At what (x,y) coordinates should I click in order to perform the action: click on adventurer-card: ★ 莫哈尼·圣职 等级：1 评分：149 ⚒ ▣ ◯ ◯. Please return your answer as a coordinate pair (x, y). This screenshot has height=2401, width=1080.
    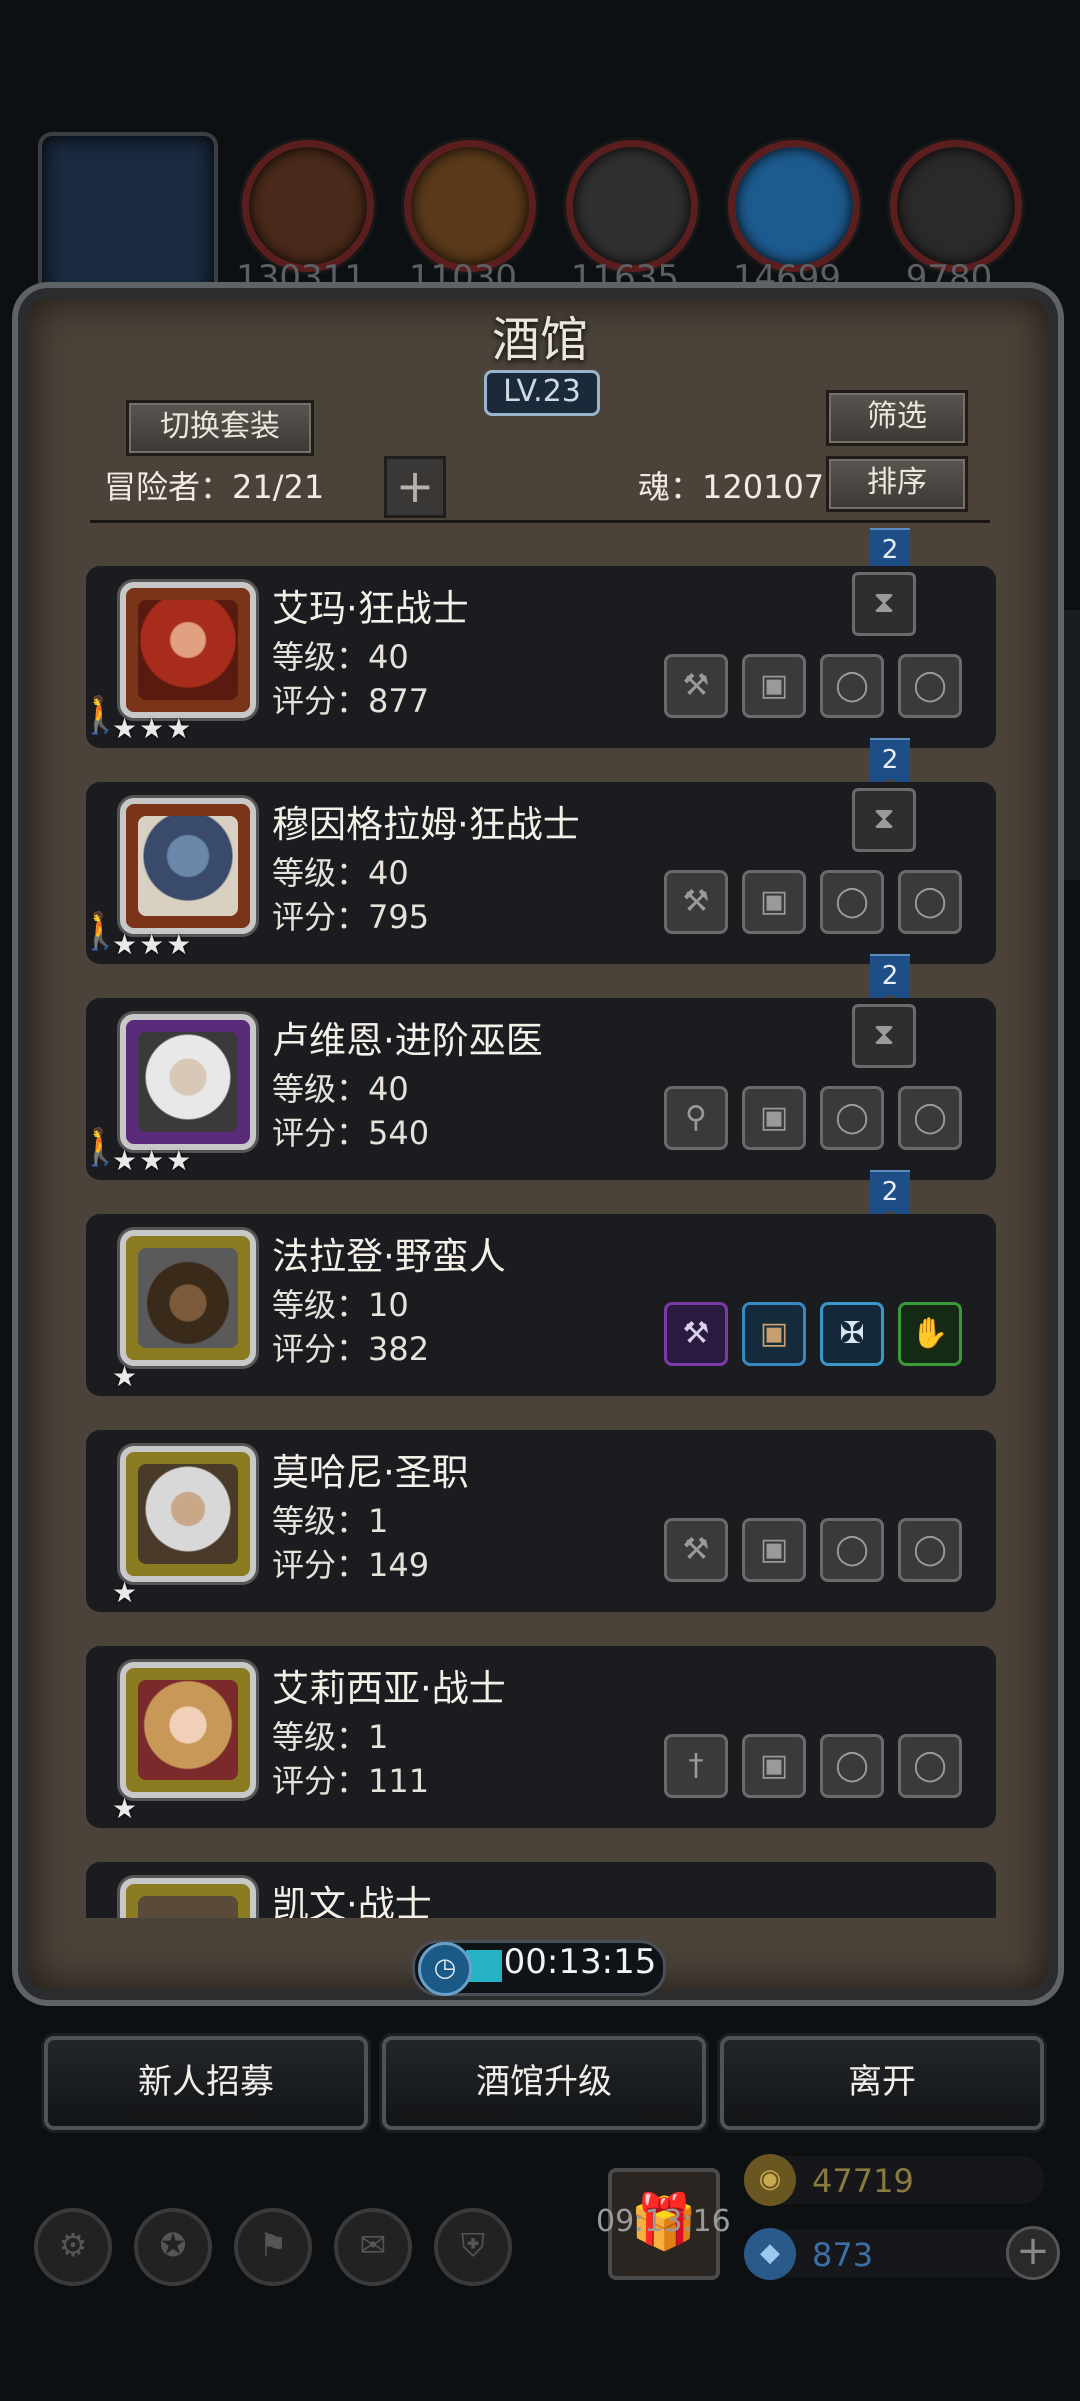
    Looking at the image, I should click on (541, 1521).